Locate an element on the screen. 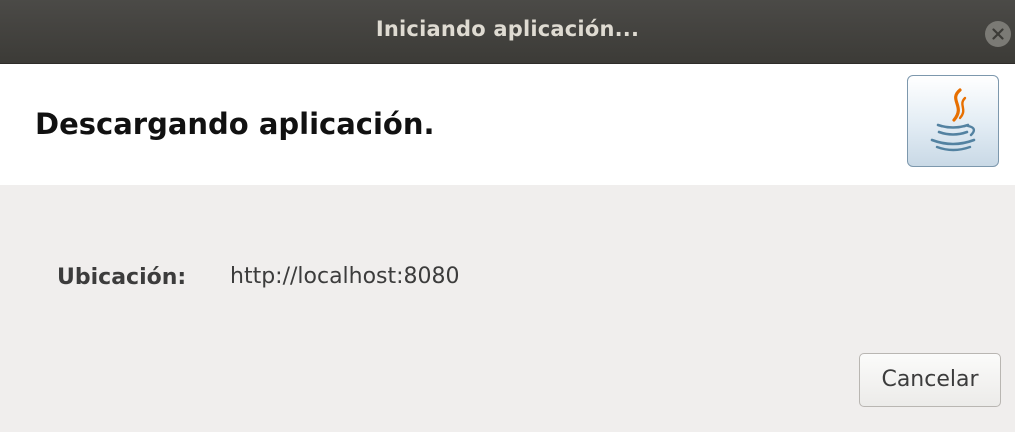 This screenshot has width=1015, height=432. close-window-button is located at coordinates (998, 34).